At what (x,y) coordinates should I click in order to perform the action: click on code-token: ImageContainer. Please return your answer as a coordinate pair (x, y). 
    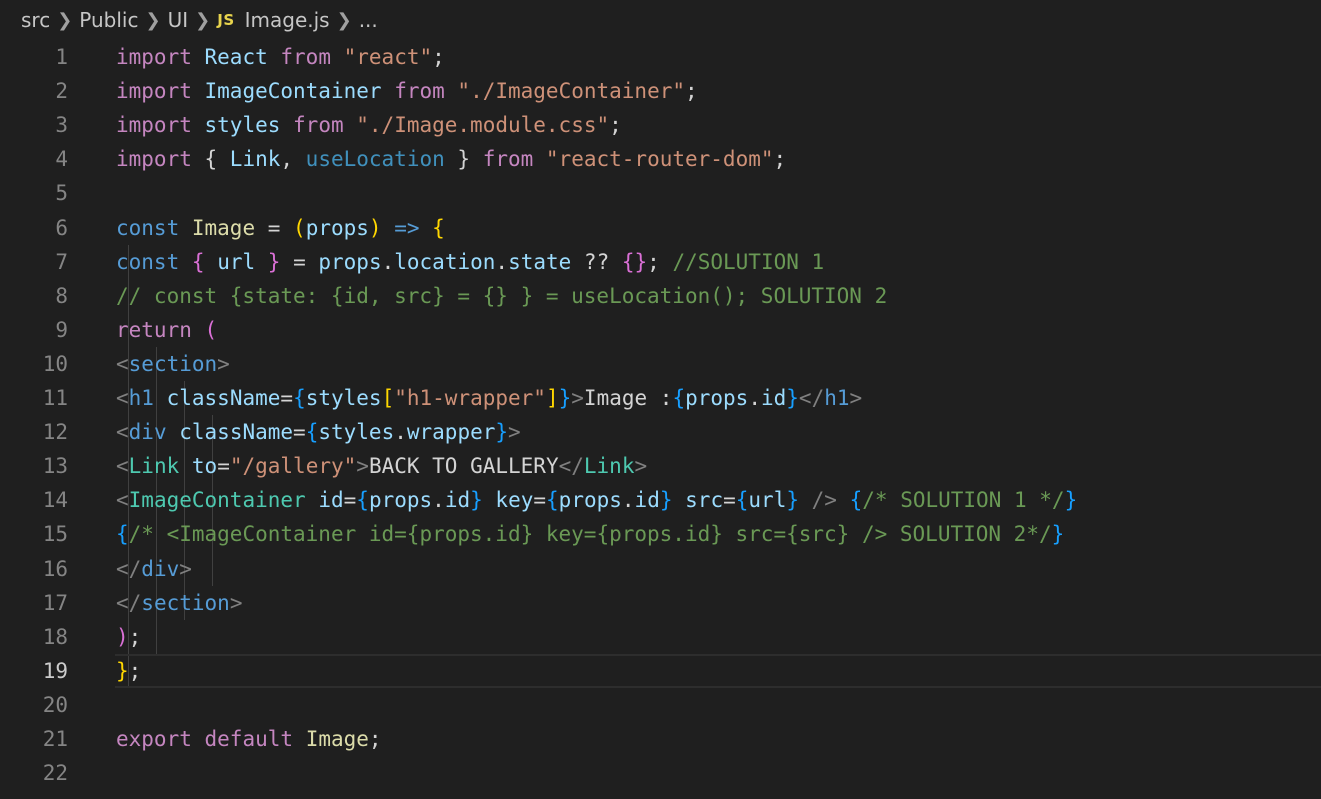
    Looking at the image, I should click on (293, 91).